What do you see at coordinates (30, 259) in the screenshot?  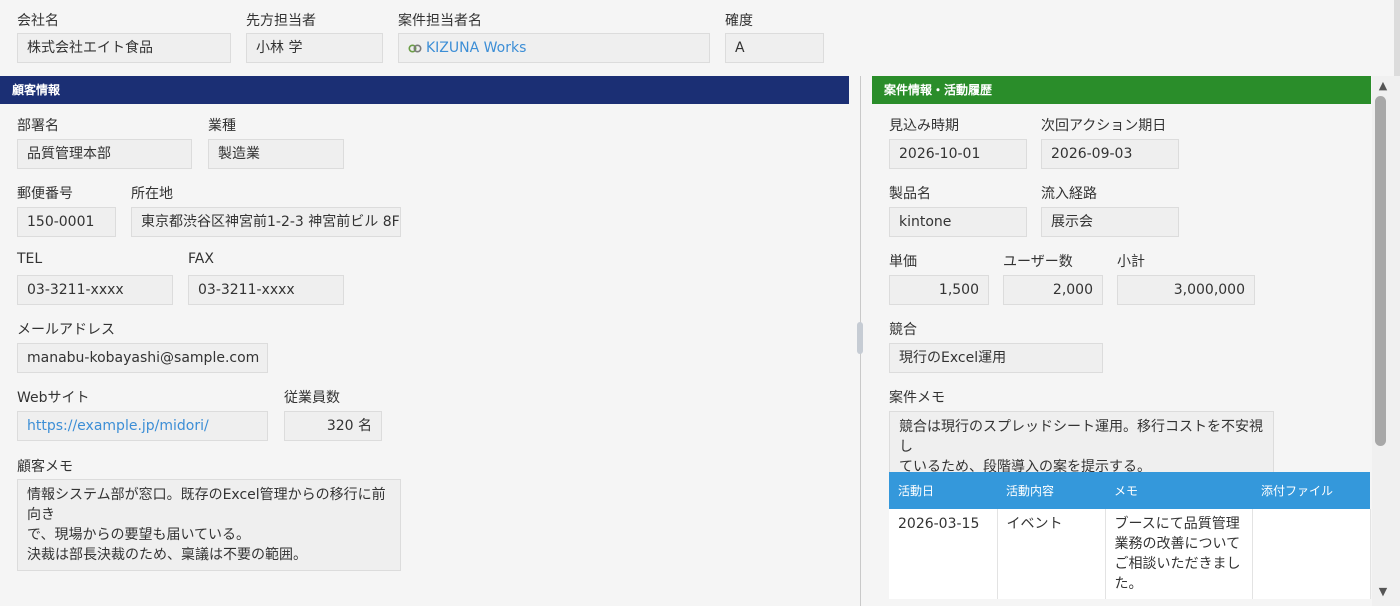 I see `tel-label: TEL` at bounding box center [30, 259].